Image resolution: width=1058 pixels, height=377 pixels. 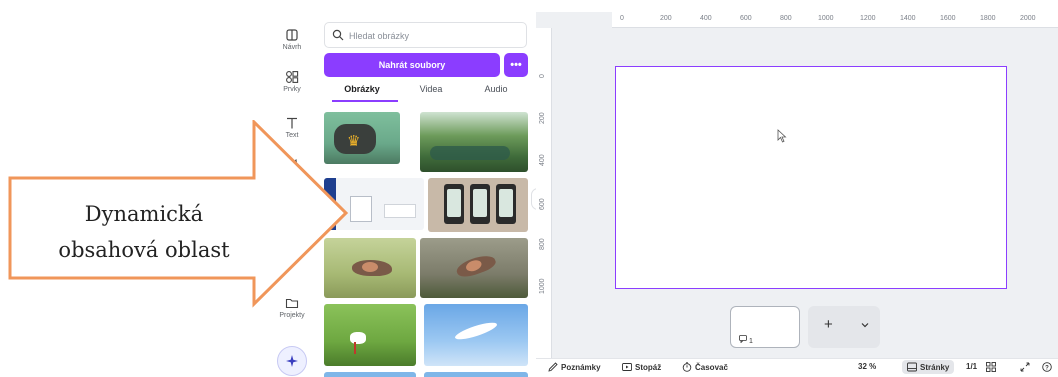 I want to click on page-number: 1, so click(x=746, y=340).